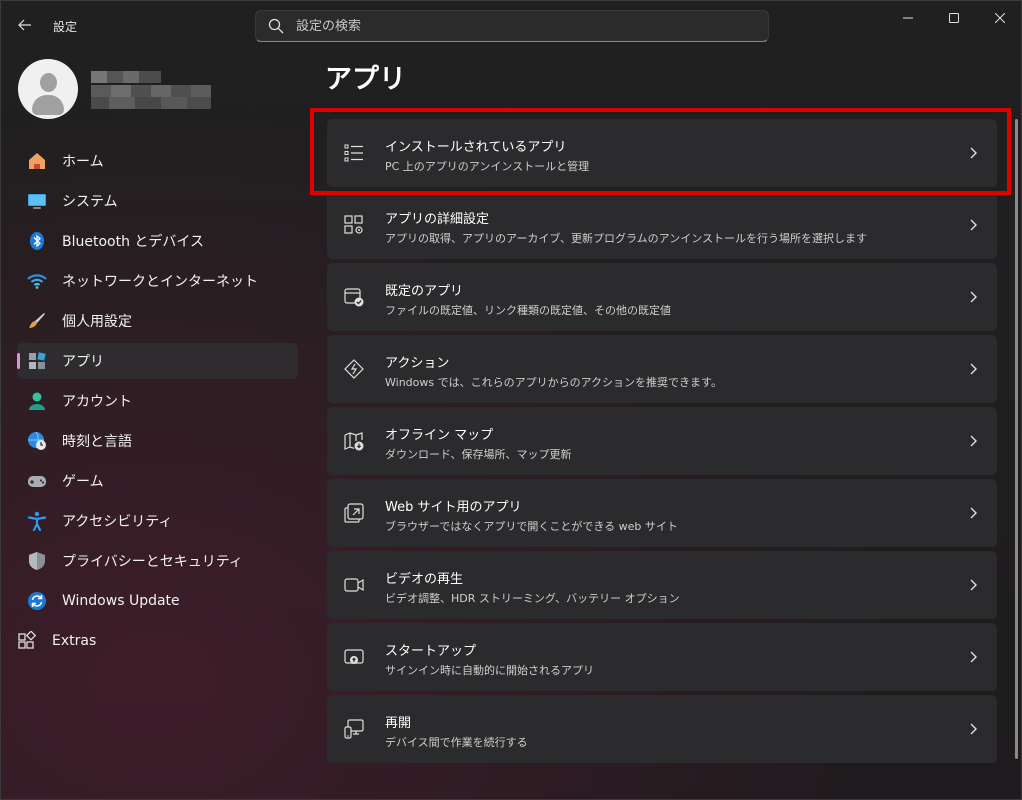  What do you see at coordinates (489, 670) in the screenshot?
I see `card-subtitle: サインイン時に自動的に開始されるアプリ` at bounding box center [489, 670].